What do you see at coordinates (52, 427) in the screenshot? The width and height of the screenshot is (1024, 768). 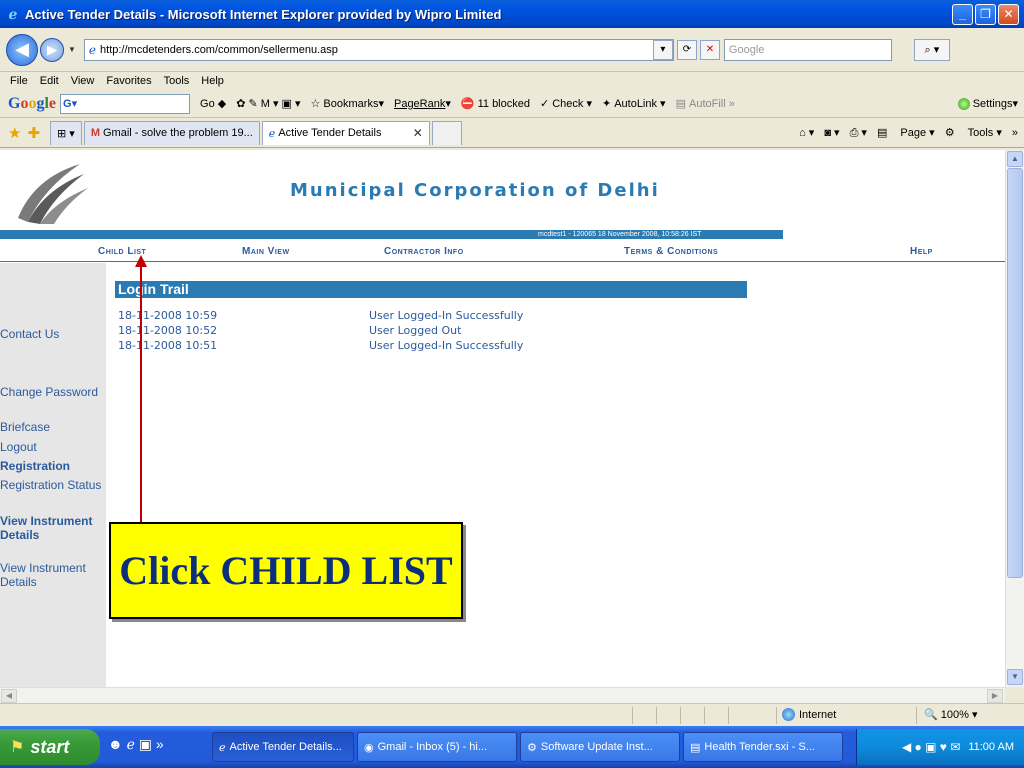 I see `sidebar-briefcase: Briefcase` at bounding box center [52, 427].